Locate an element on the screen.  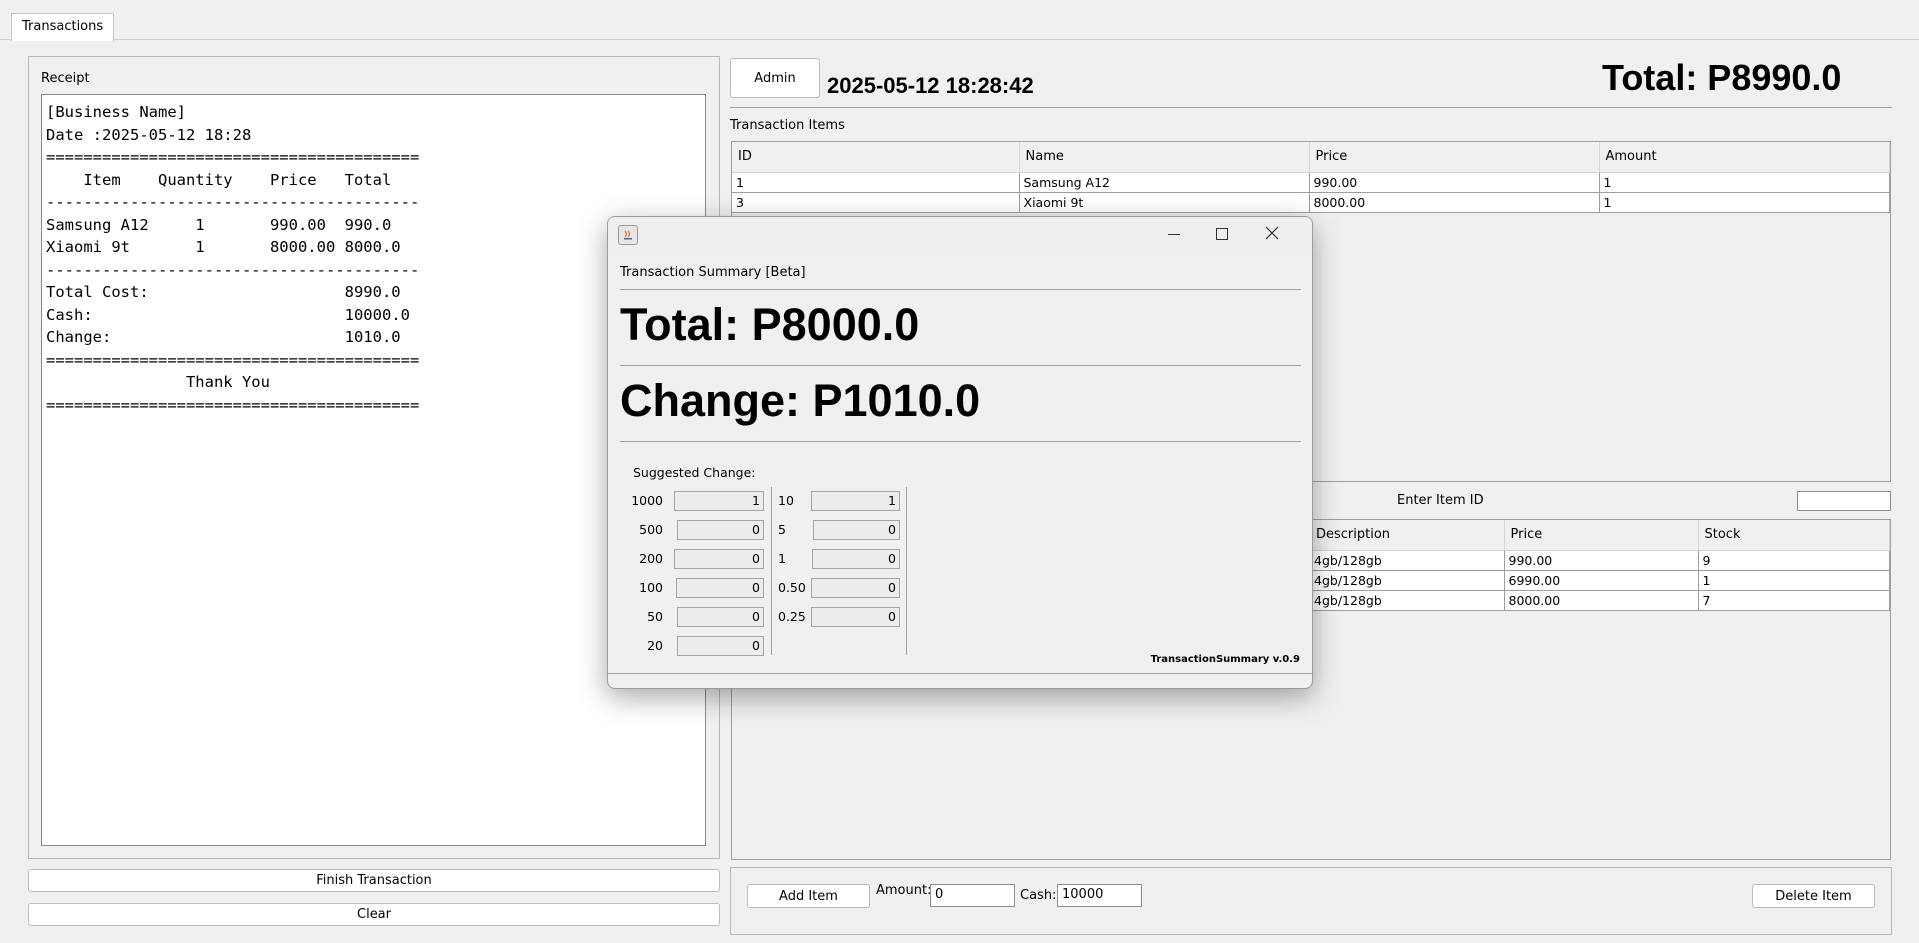
maximize-icon is located at coordinates (1222, 234).